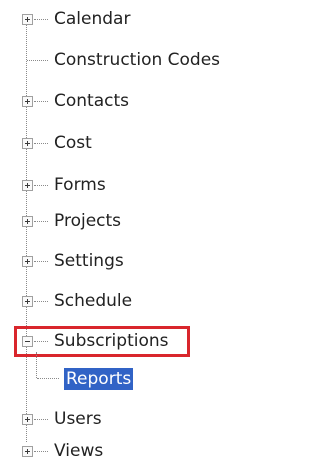 The height and width of the screenshot is (474, 320). I want to click on tree-item-forms: Forms, so click(80, 185).